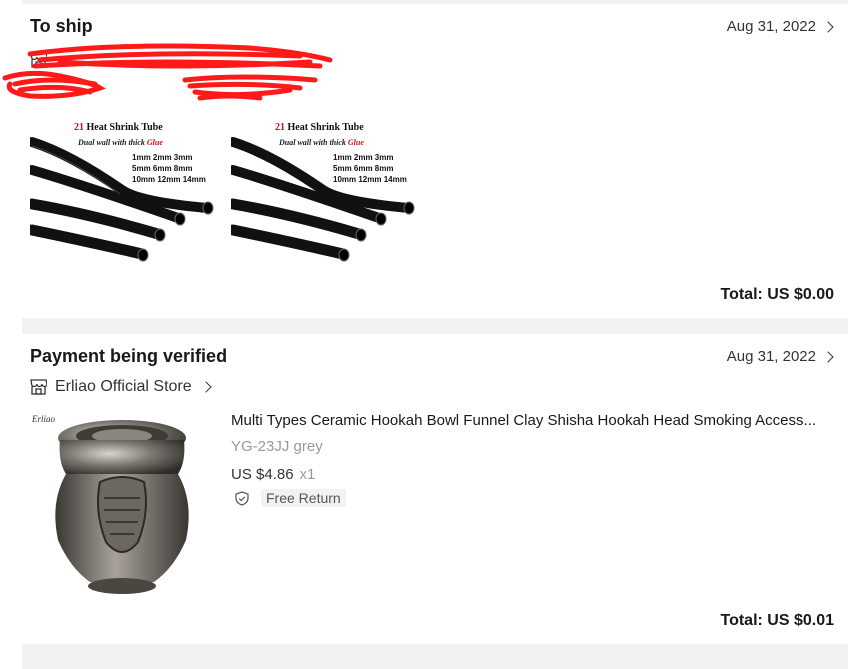 The height and width of the screenshot is (669, 848). What do you see at coordinates (435, 326) in the screenshot?
I see `separator-middle` at bounding box center [435, 326].